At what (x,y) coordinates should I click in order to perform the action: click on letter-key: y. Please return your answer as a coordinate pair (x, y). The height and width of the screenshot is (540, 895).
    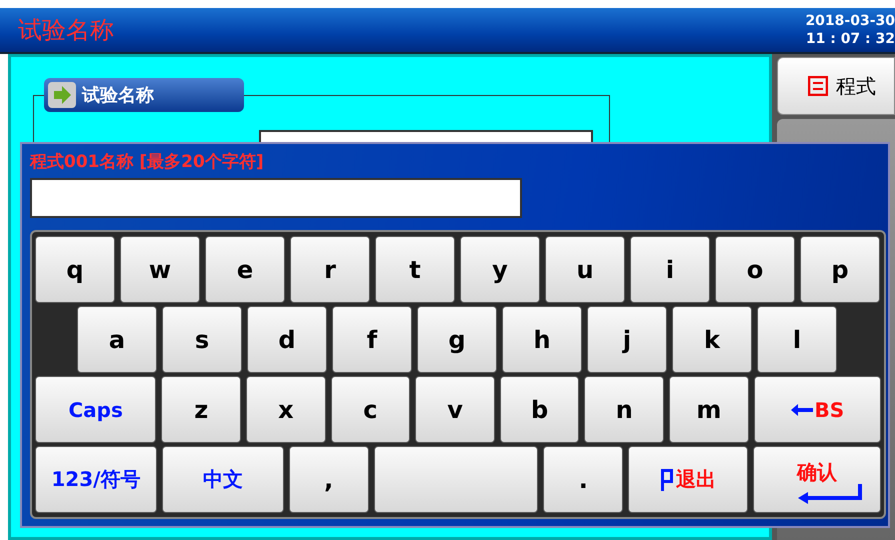
    Looking at the image, I should click on (500, 269).